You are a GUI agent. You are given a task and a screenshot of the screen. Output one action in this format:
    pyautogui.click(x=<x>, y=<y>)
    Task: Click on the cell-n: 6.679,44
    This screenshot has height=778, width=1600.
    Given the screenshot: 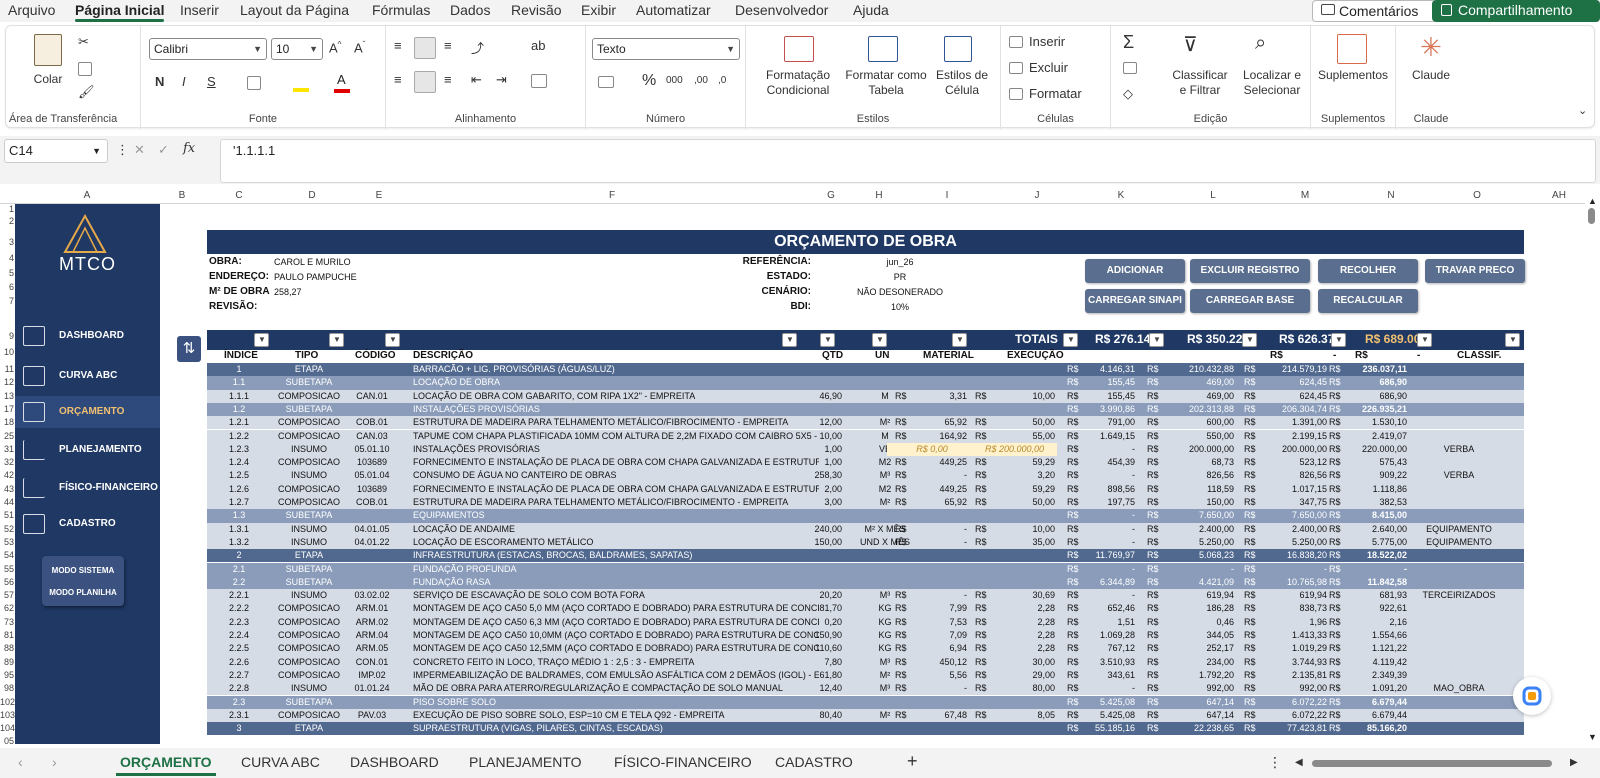 What is the action you would take?
    pyautogui.click(x=1374, y=702)
    